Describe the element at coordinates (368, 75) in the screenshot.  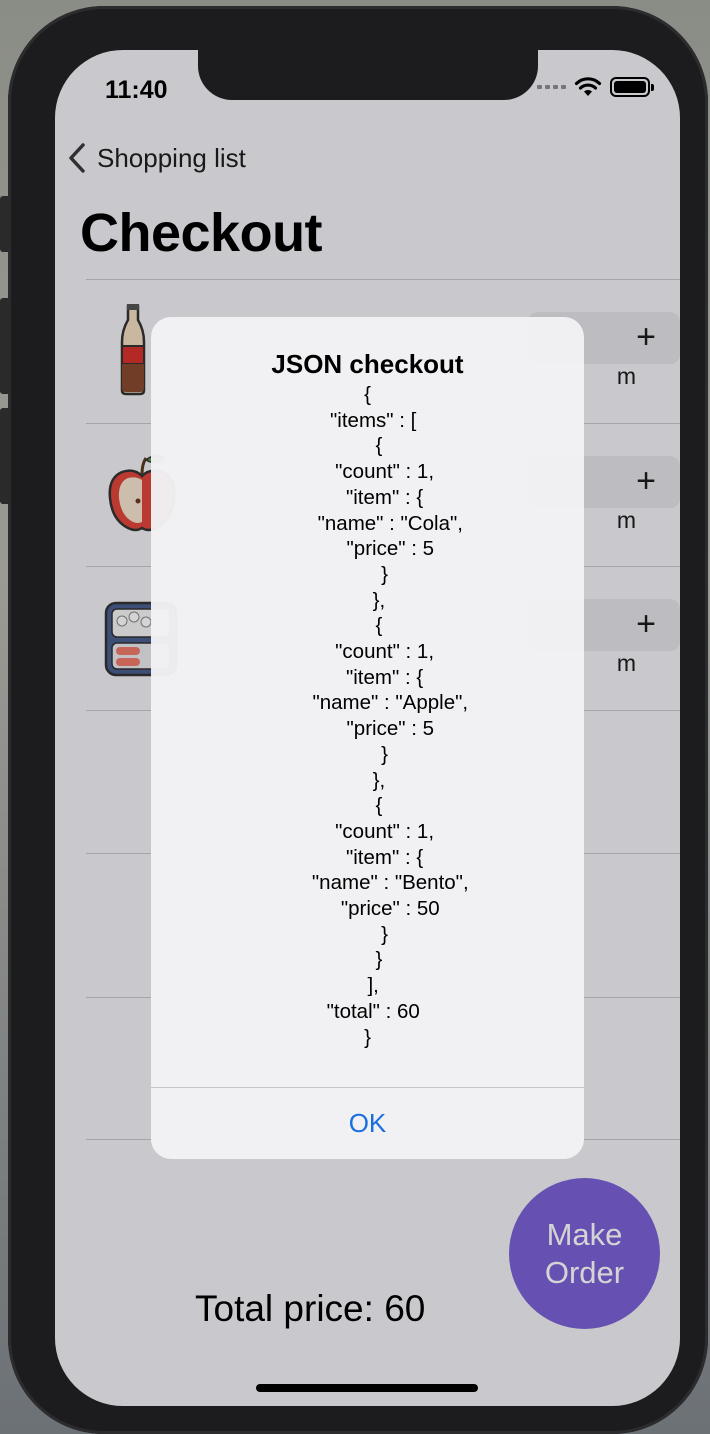
I see `notch` at that location.